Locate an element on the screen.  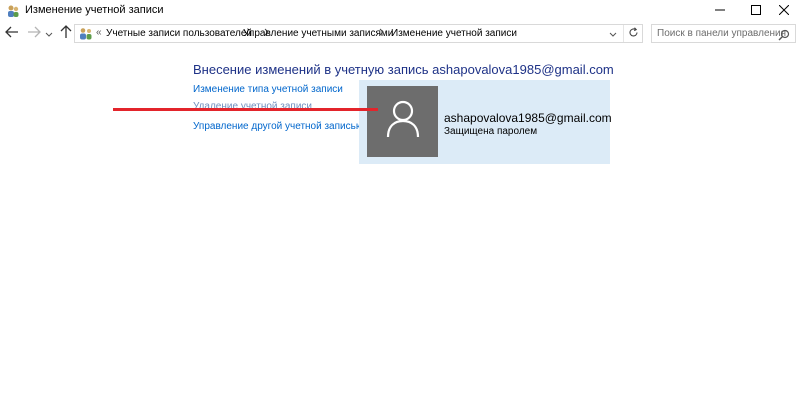
search-input: Поиск в панели управления is located at coordinates (723, 33).